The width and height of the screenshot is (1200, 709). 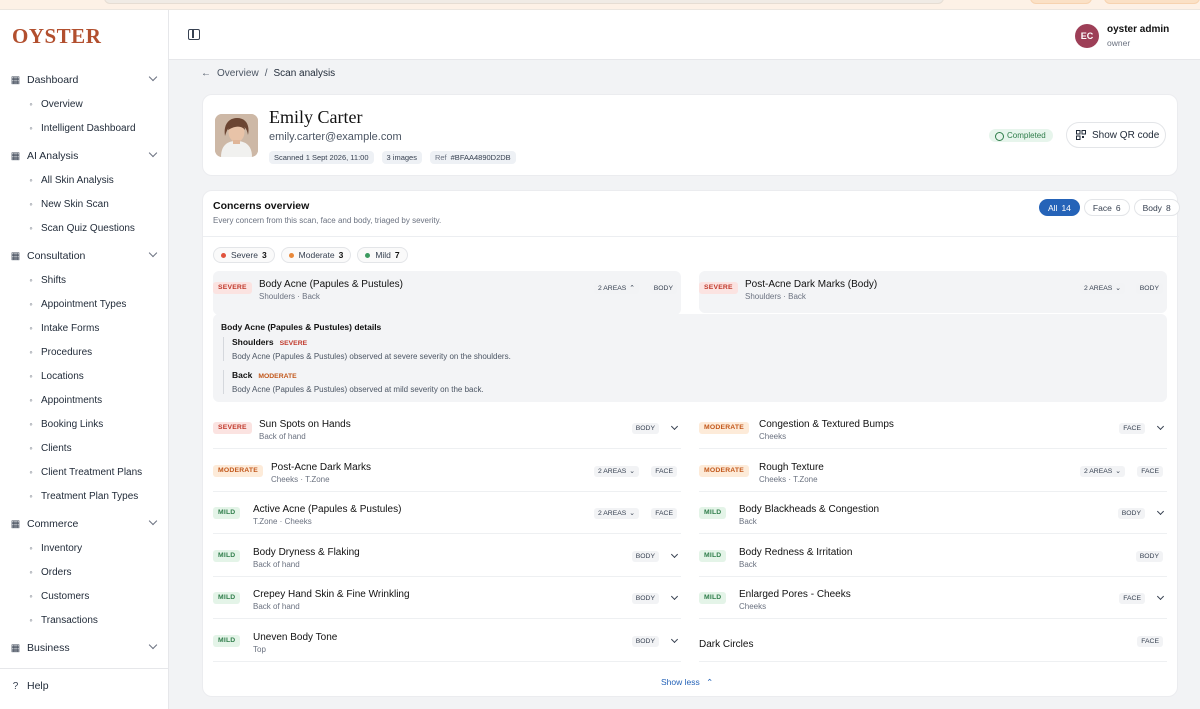 I want to click on concern-row: Dark Circles FACE, so click(x=933, y=643).